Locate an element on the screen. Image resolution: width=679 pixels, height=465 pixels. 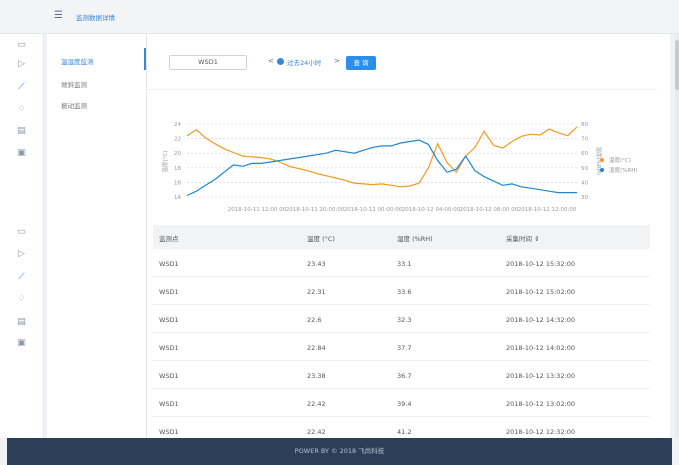
x-tick-label: 2018-10-12 04:00:00 is located at coordinates (431, 210).